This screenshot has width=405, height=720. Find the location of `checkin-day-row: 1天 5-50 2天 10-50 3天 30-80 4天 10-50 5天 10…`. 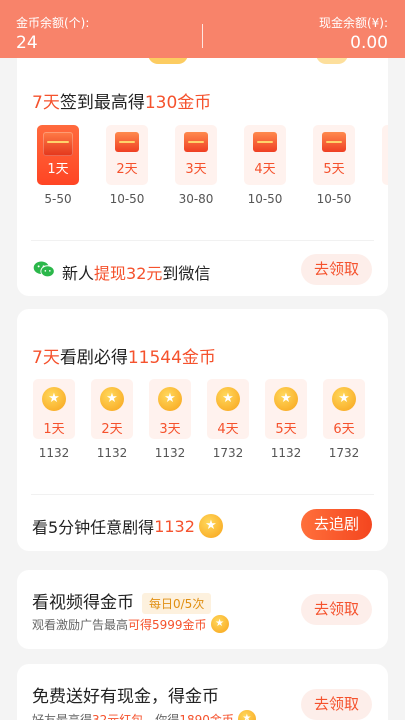

checkin-day-row: 1天 5-50 2天 10-50 3天 30-80 4天 10-50 5天 10… is located at coordinates (209, 165).